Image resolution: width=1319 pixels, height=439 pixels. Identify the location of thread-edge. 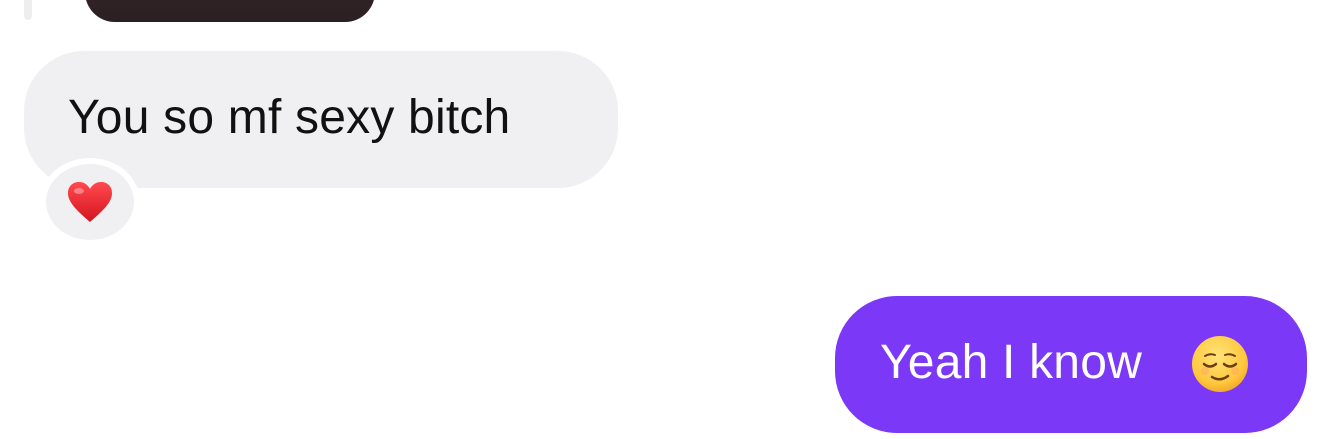
(28, 10).